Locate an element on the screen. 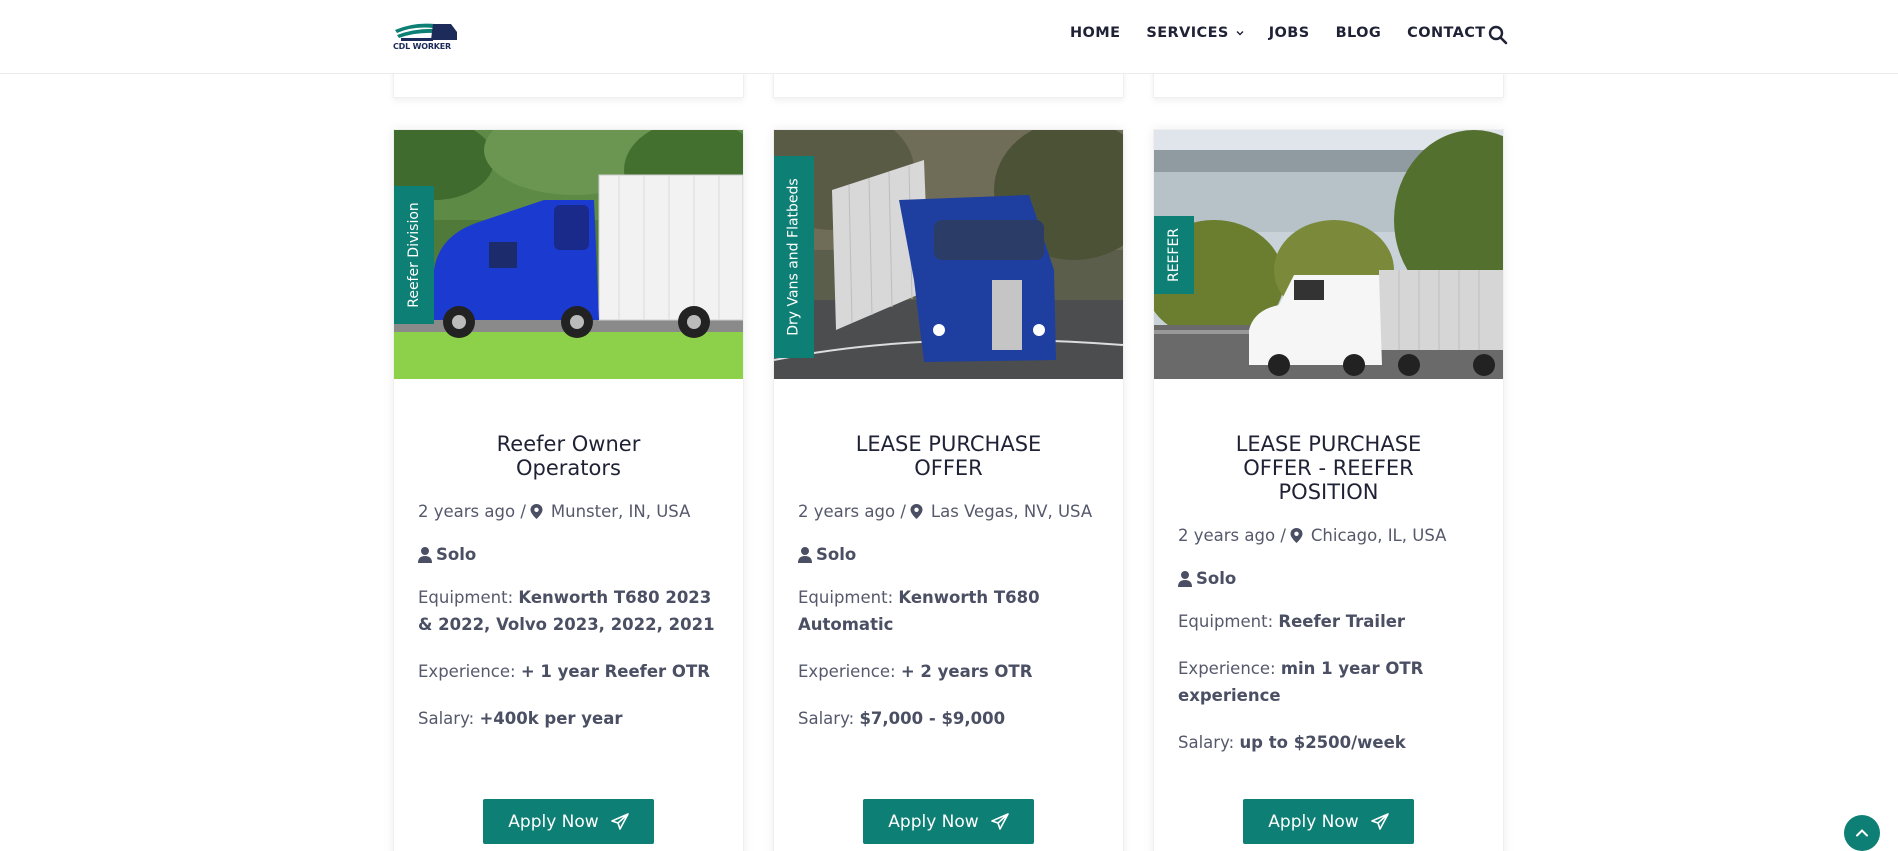 This screenshot has height=851, width=1898. salary-value: +400k per year is located at coordinates (551, 718).